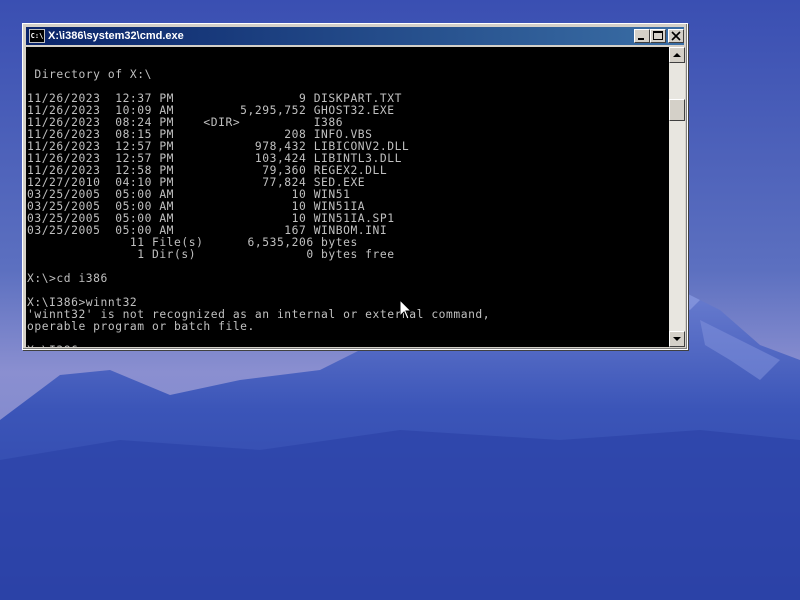 The width and height of the screenshot is (800, 600). What do you see at coordinates (677, 197) in the screenshot?
I see `vertical-scrollbar` at bounding box center [677, 197].